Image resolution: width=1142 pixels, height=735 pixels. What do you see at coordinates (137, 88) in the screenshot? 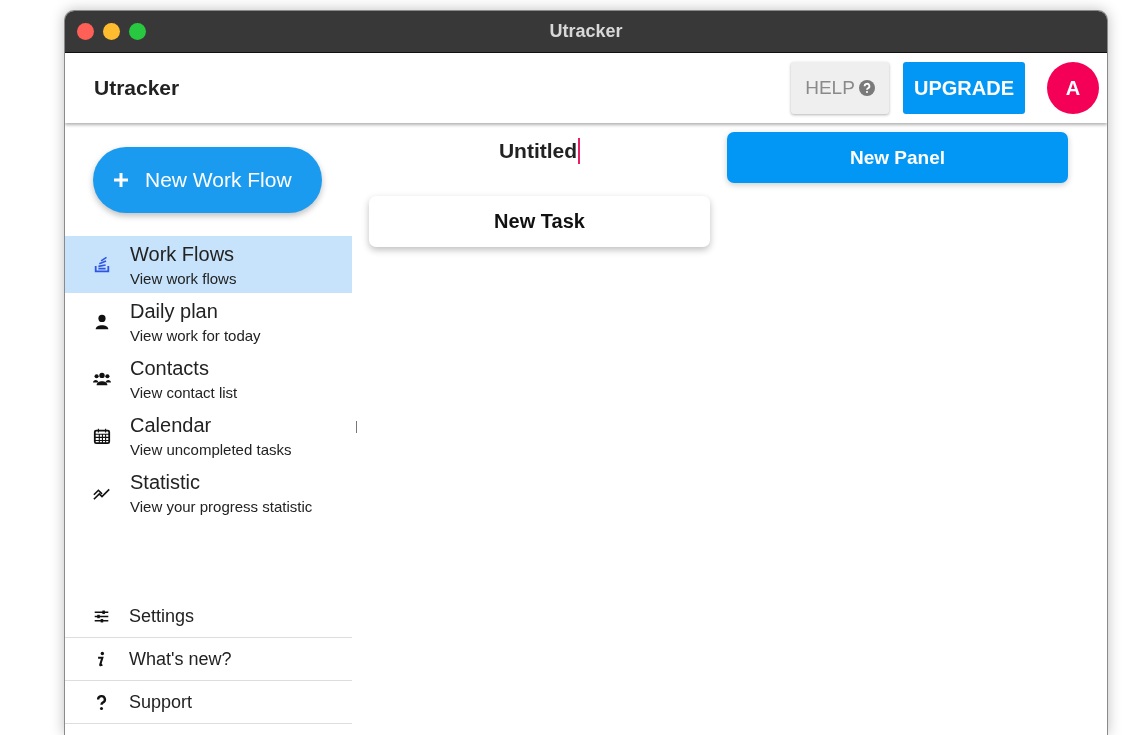
I see `app-name: Utracker` at bounding box center [137, 88].